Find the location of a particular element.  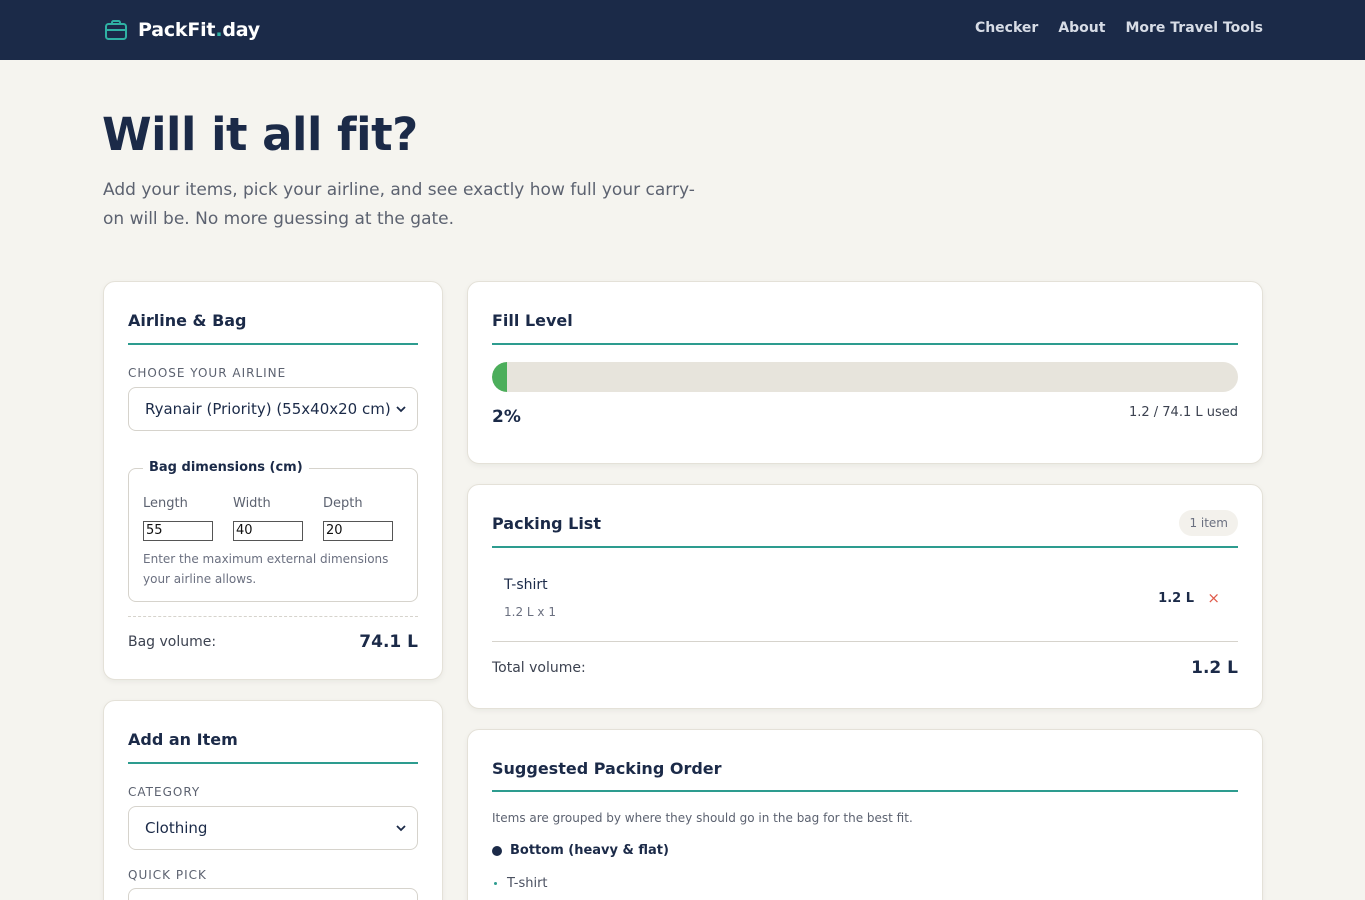

item-detail: 1.2 L x 1 is located at coordinates (530, 612).